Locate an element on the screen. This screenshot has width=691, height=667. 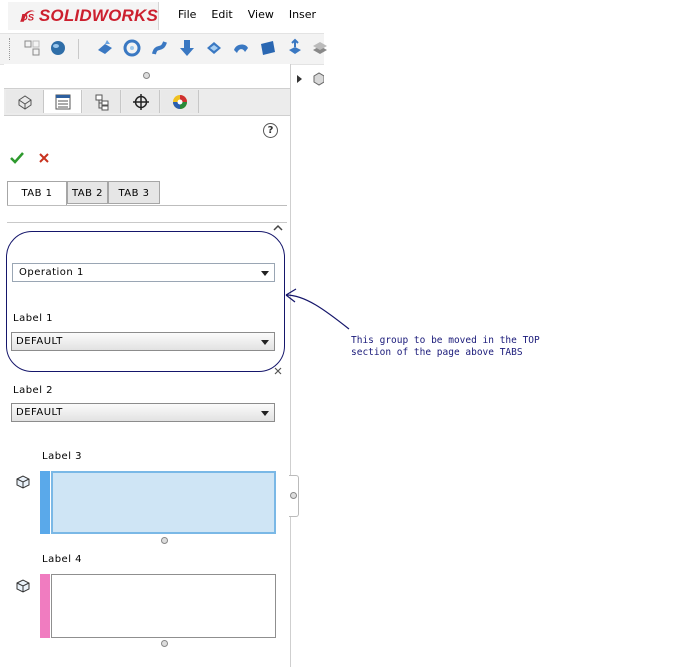
brand-name: SOLIDWORKS is located at coordinates (98, 16).